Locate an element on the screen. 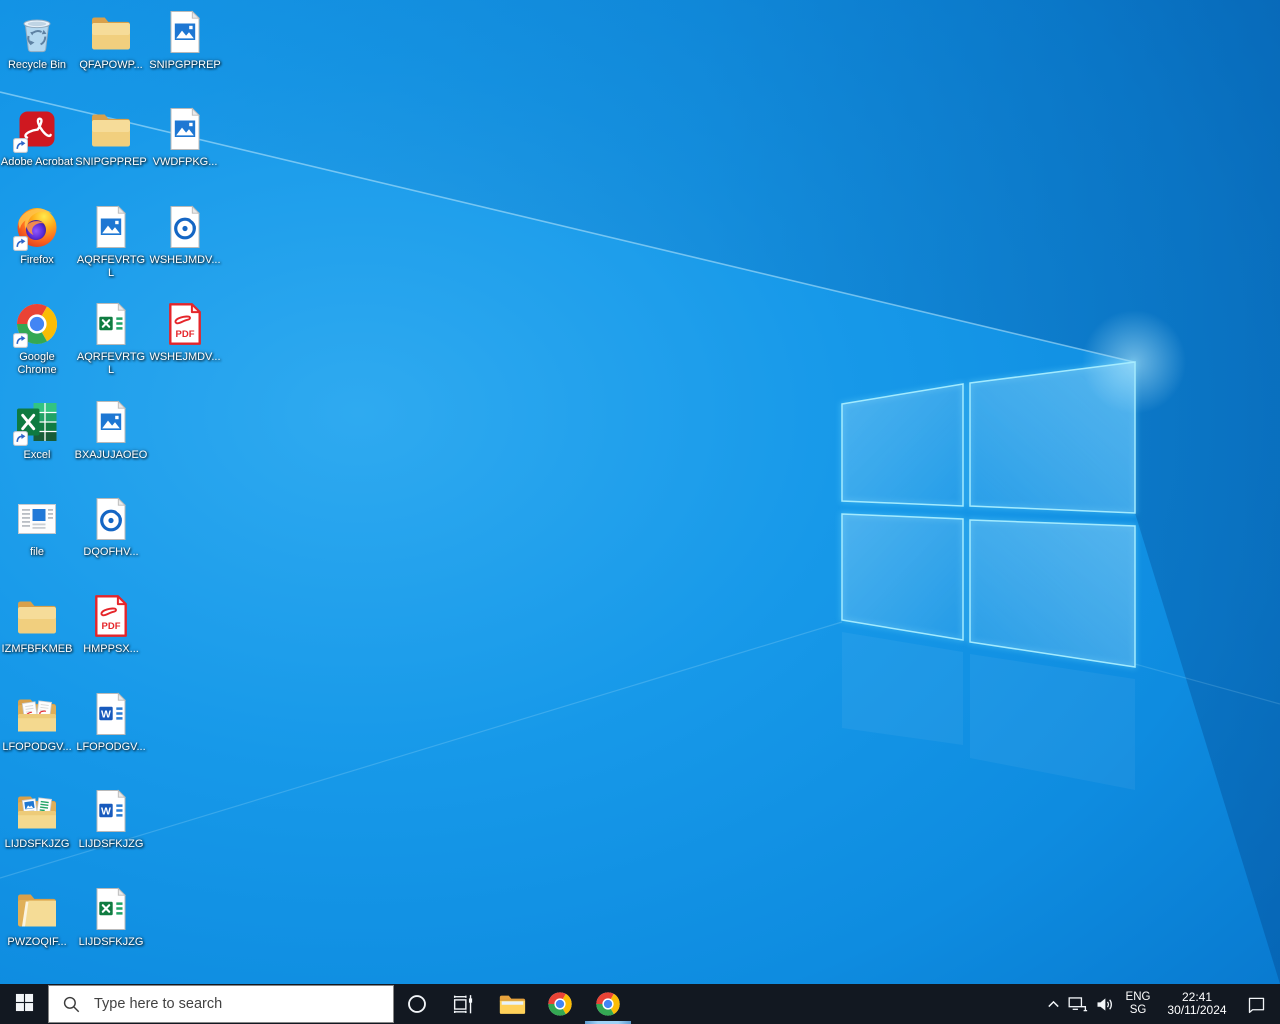 The image size is (1280, 1024). search-icon is located at coordinates (71, 1004).